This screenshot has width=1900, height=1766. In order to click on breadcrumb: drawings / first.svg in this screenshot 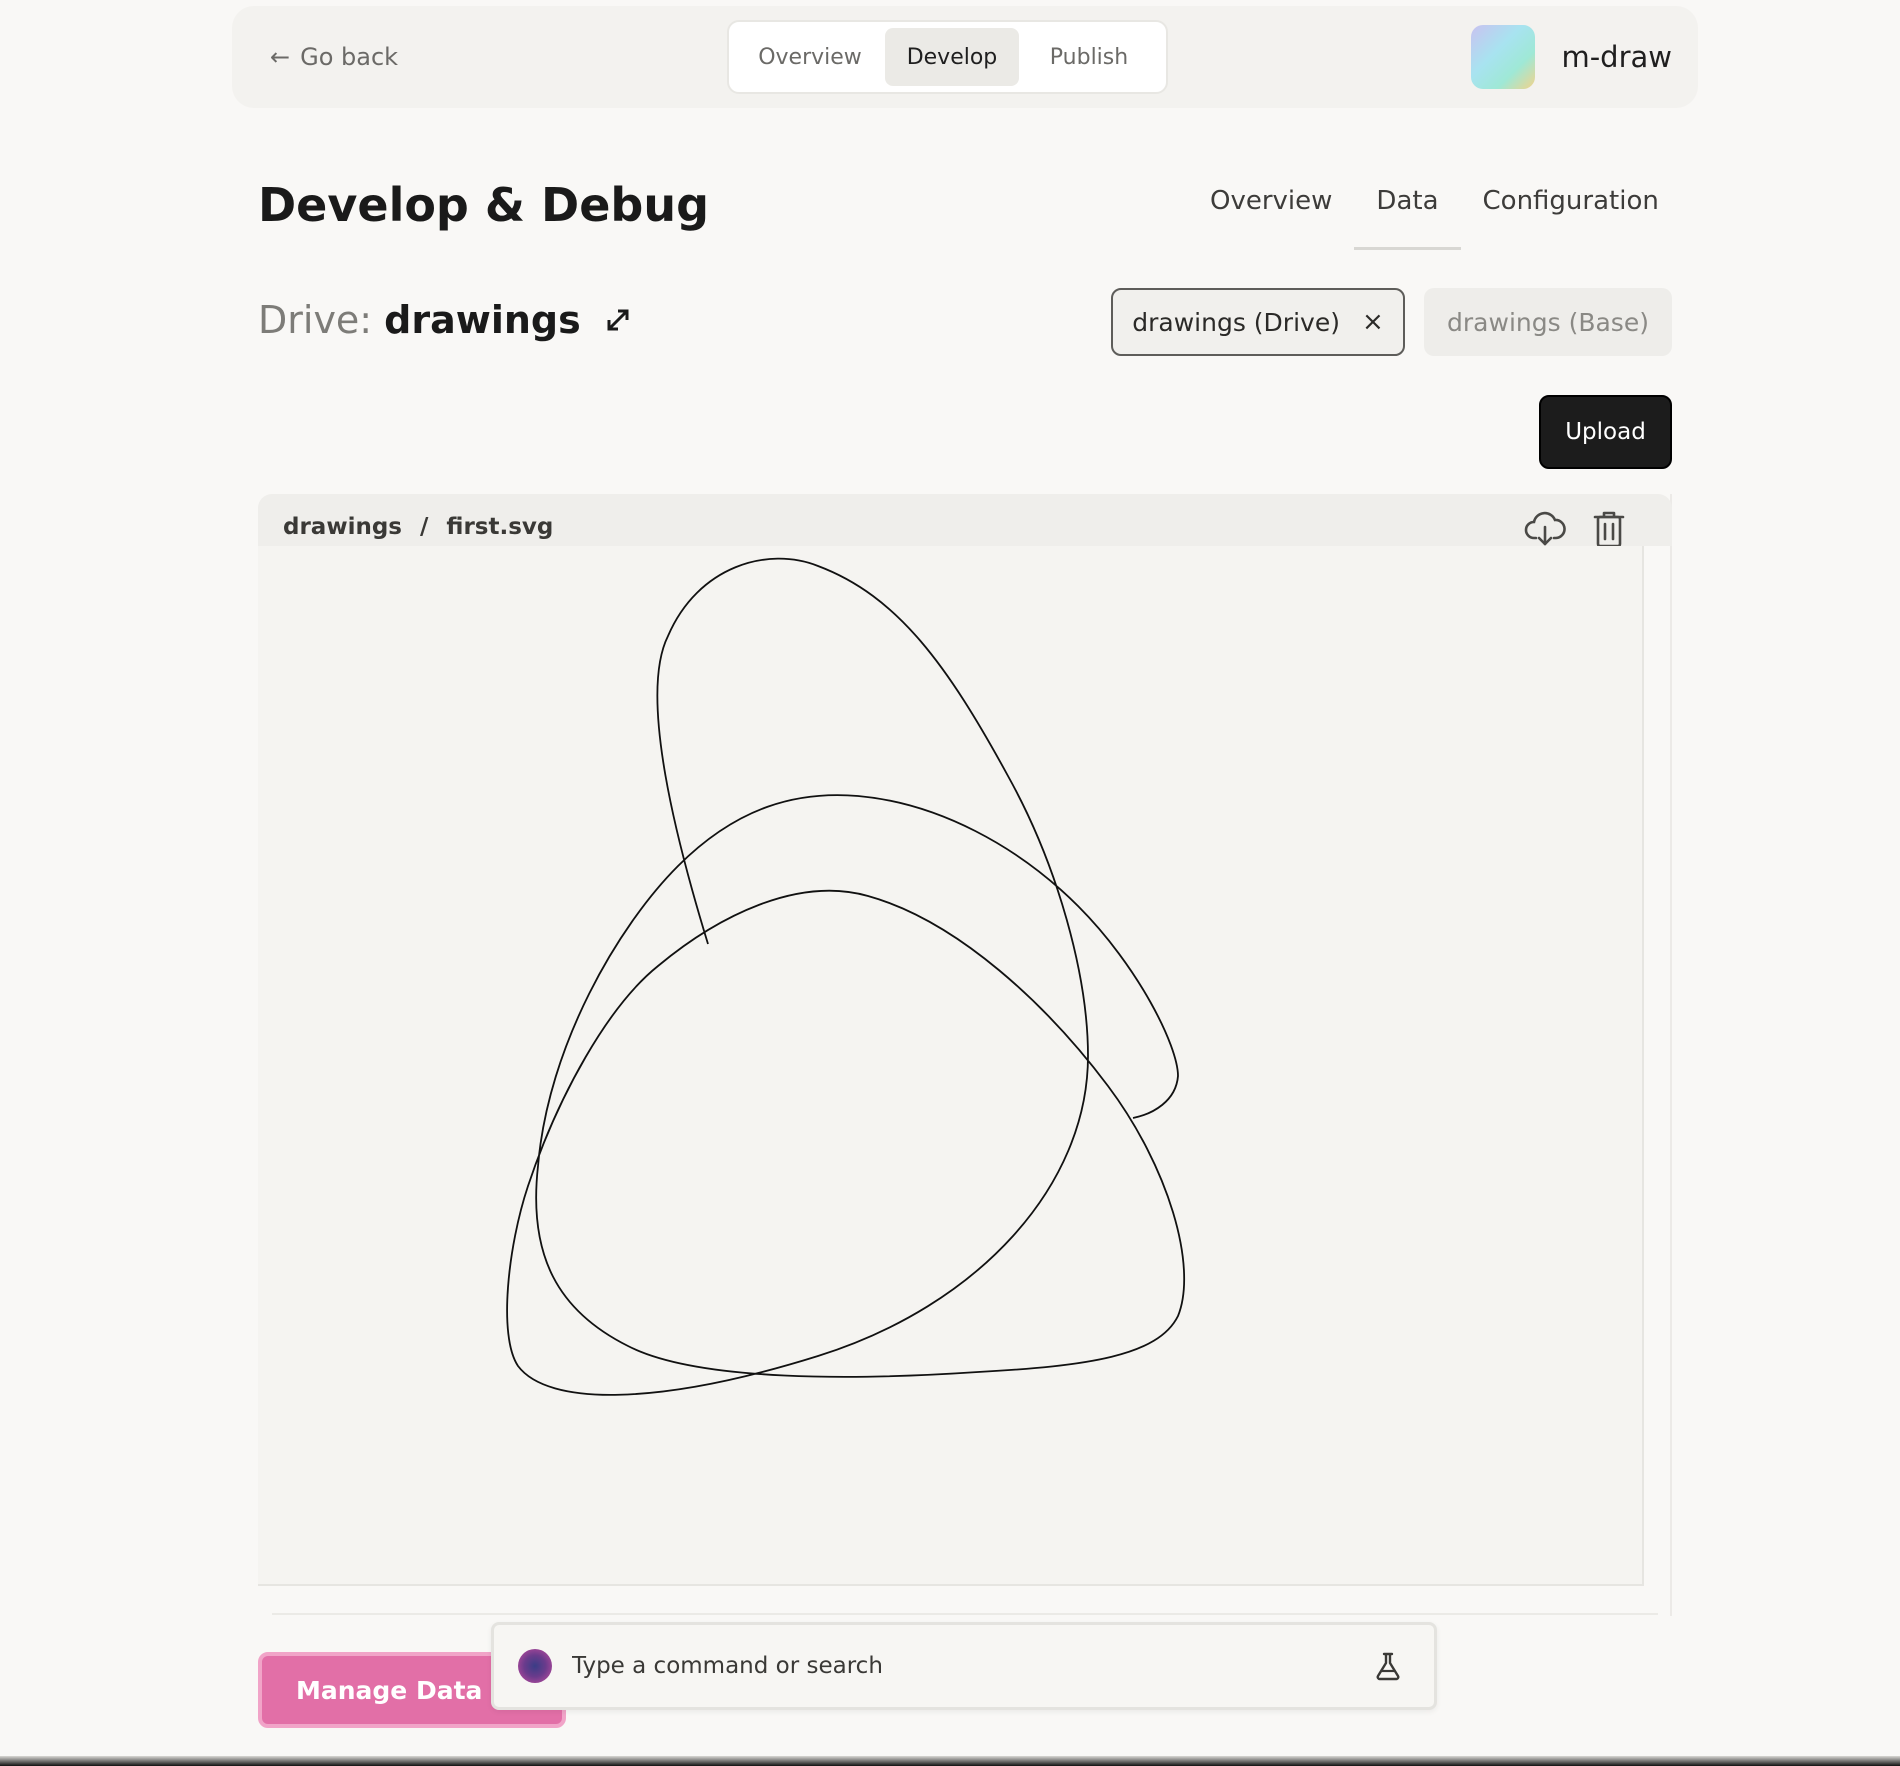, I will do `click(418, 527)`.